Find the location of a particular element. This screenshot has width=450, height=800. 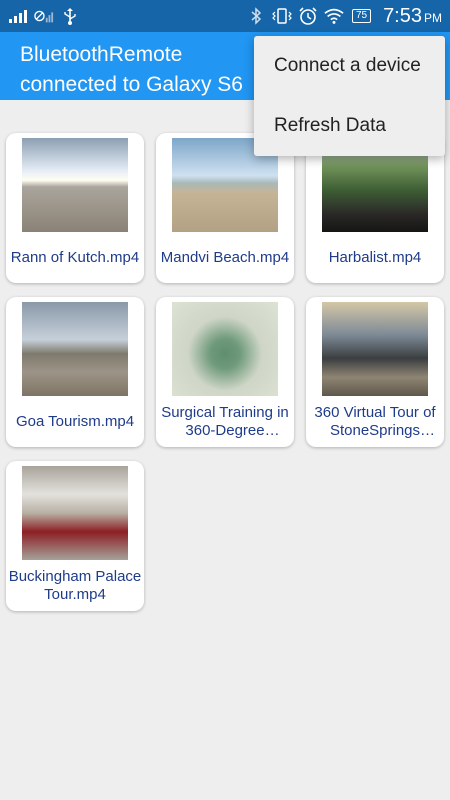

clock-ampm: PM is located at coordinates (433, 17).